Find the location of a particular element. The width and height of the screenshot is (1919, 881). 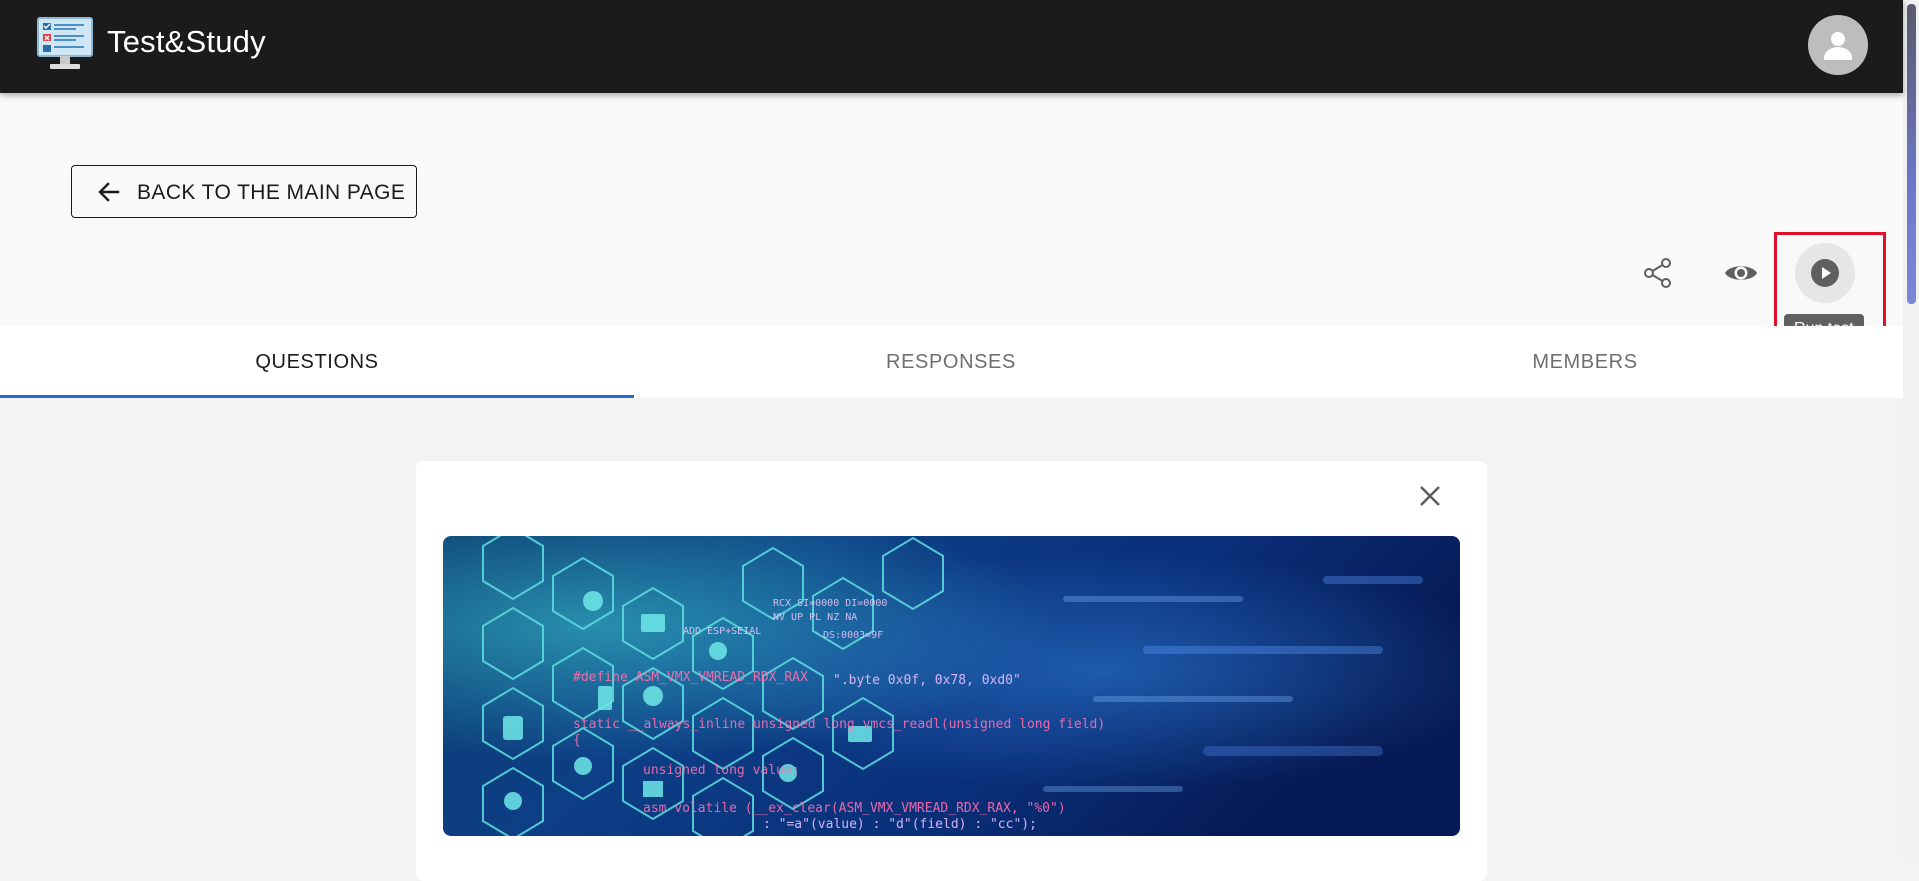

close-button is located at coordinates (1430, 496).